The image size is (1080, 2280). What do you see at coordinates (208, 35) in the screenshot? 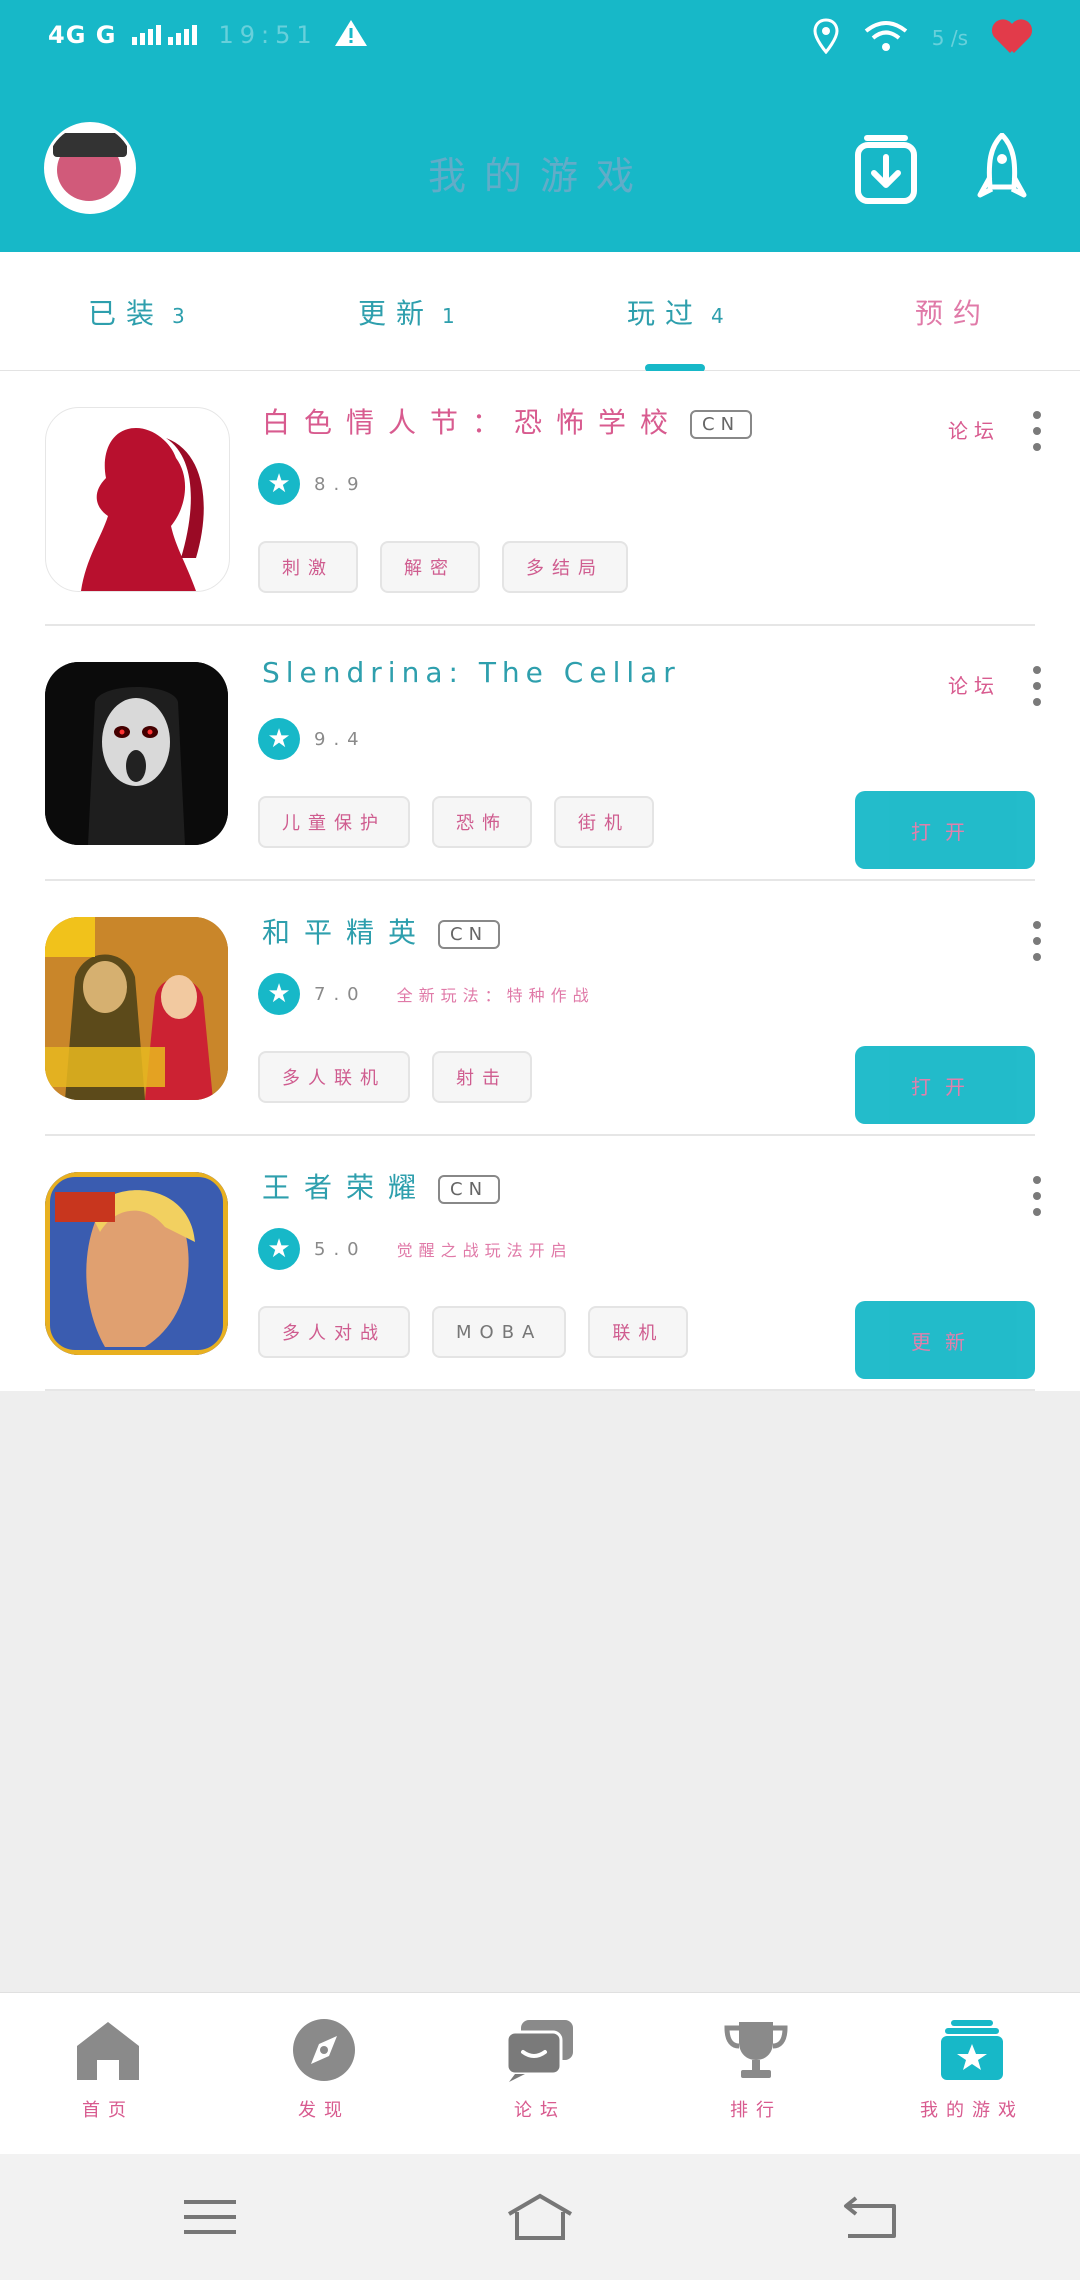
I see `status-left: 4G G 19:51` at bounding box center [208, 35].